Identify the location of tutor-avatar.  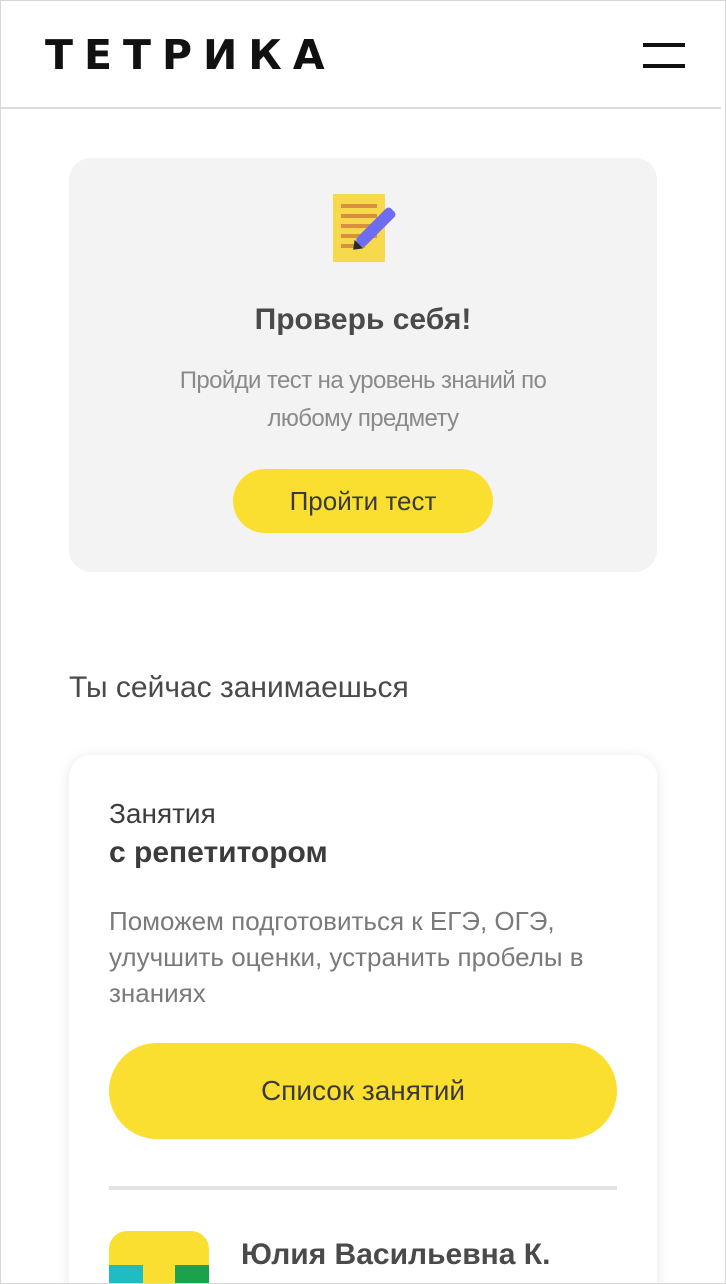
(159, 1257).